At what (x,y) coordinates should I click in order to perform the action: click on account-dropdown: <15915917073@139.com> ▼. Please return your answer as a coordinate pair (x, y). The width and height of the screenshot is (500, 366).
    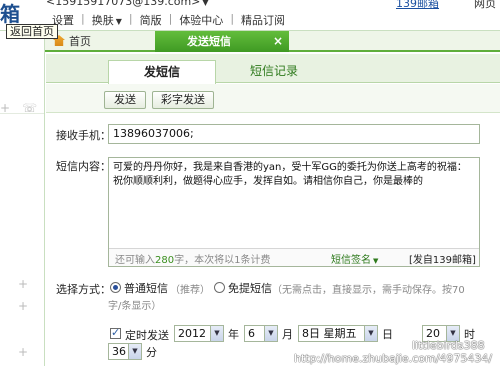
    Looking at the image, I should click on (127, 4).